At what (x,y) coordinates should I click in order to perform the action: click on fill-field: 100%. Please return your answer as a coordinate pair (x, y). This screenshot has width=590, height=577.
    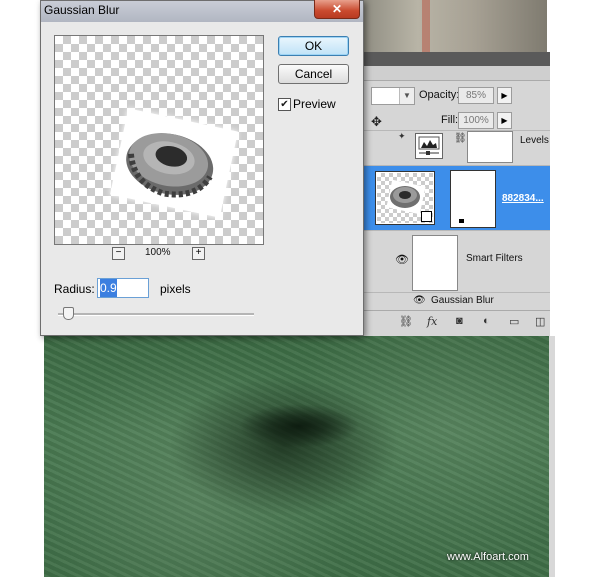
    Looking at the image, I should click on (476, 120).